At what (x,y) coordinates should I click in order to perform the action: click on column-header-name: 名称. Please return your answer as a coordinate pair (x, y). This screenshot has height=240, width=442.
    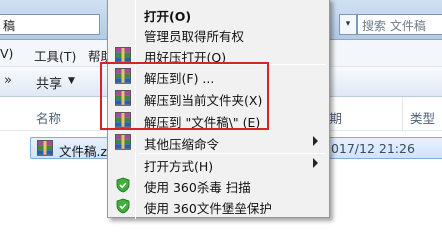
    Looking at the image, I should click on (48, 117).